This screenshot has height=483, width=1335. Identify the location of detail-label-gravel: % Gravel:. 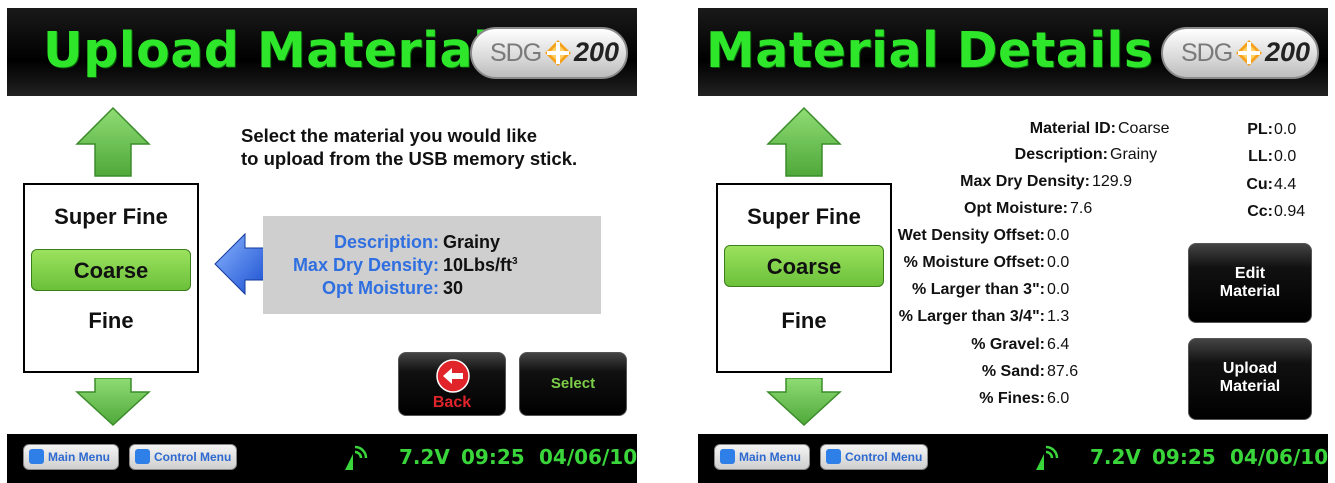
(1008, 344).